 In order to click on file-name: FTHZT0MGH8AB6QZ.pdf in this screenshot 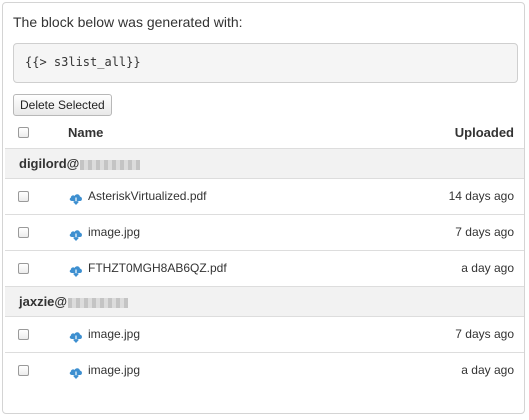, I will do `click(157, 268)`.